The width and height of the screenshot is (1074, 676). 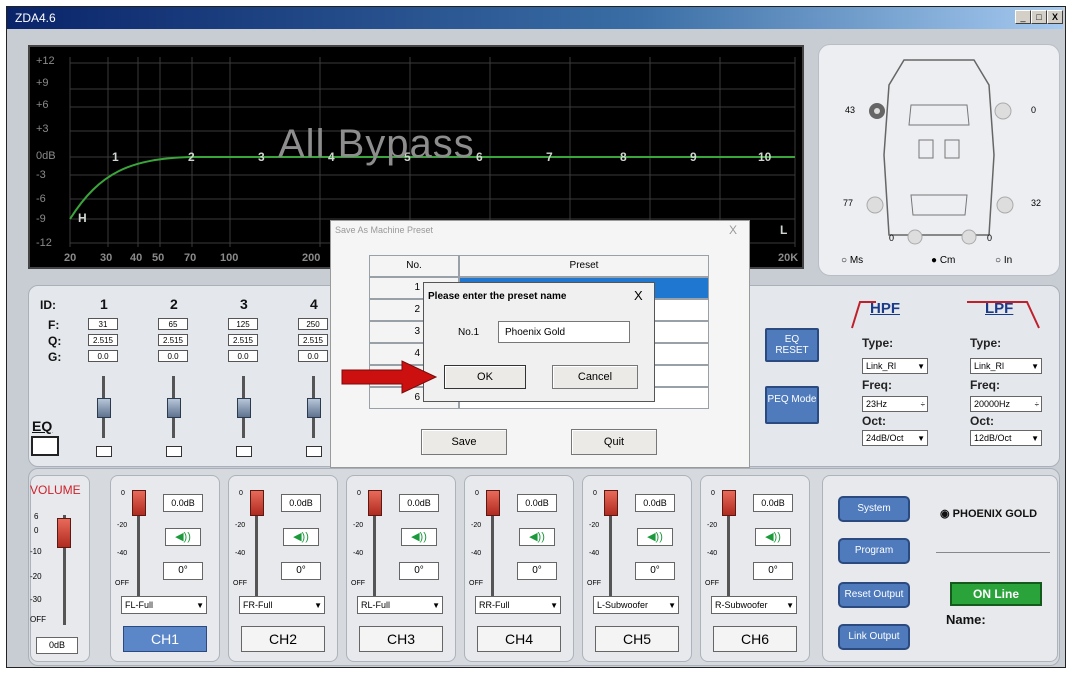 I want to click on band-marker: 3, so click(x=261, y=157).